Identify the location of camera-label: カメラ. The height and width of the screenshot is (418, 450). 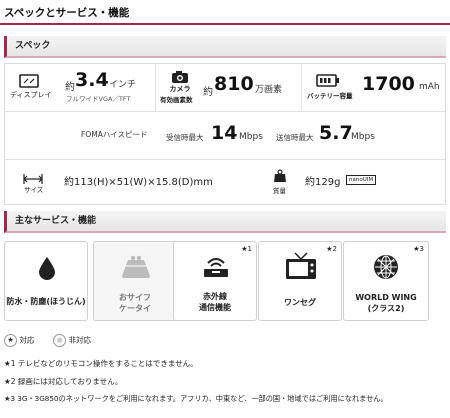
(180, 89).